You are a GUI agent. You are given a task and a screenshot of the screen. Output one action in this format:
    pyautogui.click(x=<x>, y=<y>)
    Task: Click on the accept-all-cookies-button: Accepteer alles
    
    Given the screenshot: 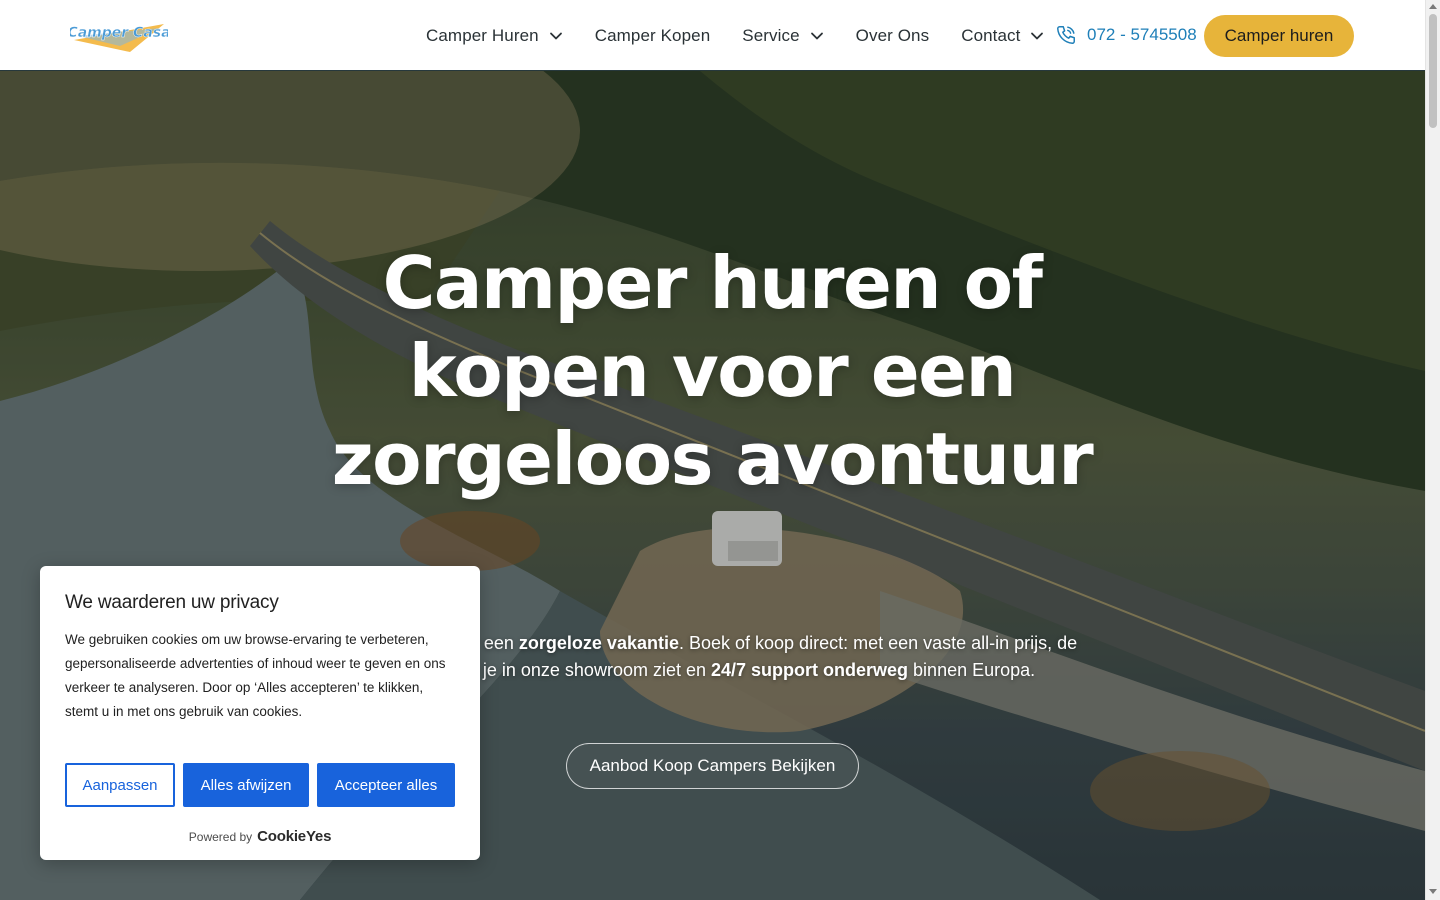 What is the action you would take?
    pyautogui.click(x=386, y=785)
    